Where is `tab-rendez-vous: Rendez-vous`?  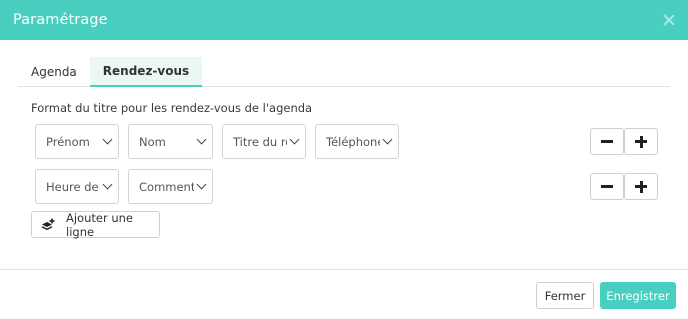 tab-rendez-vous: Rendez-vous is located at coordinates (146, 72).